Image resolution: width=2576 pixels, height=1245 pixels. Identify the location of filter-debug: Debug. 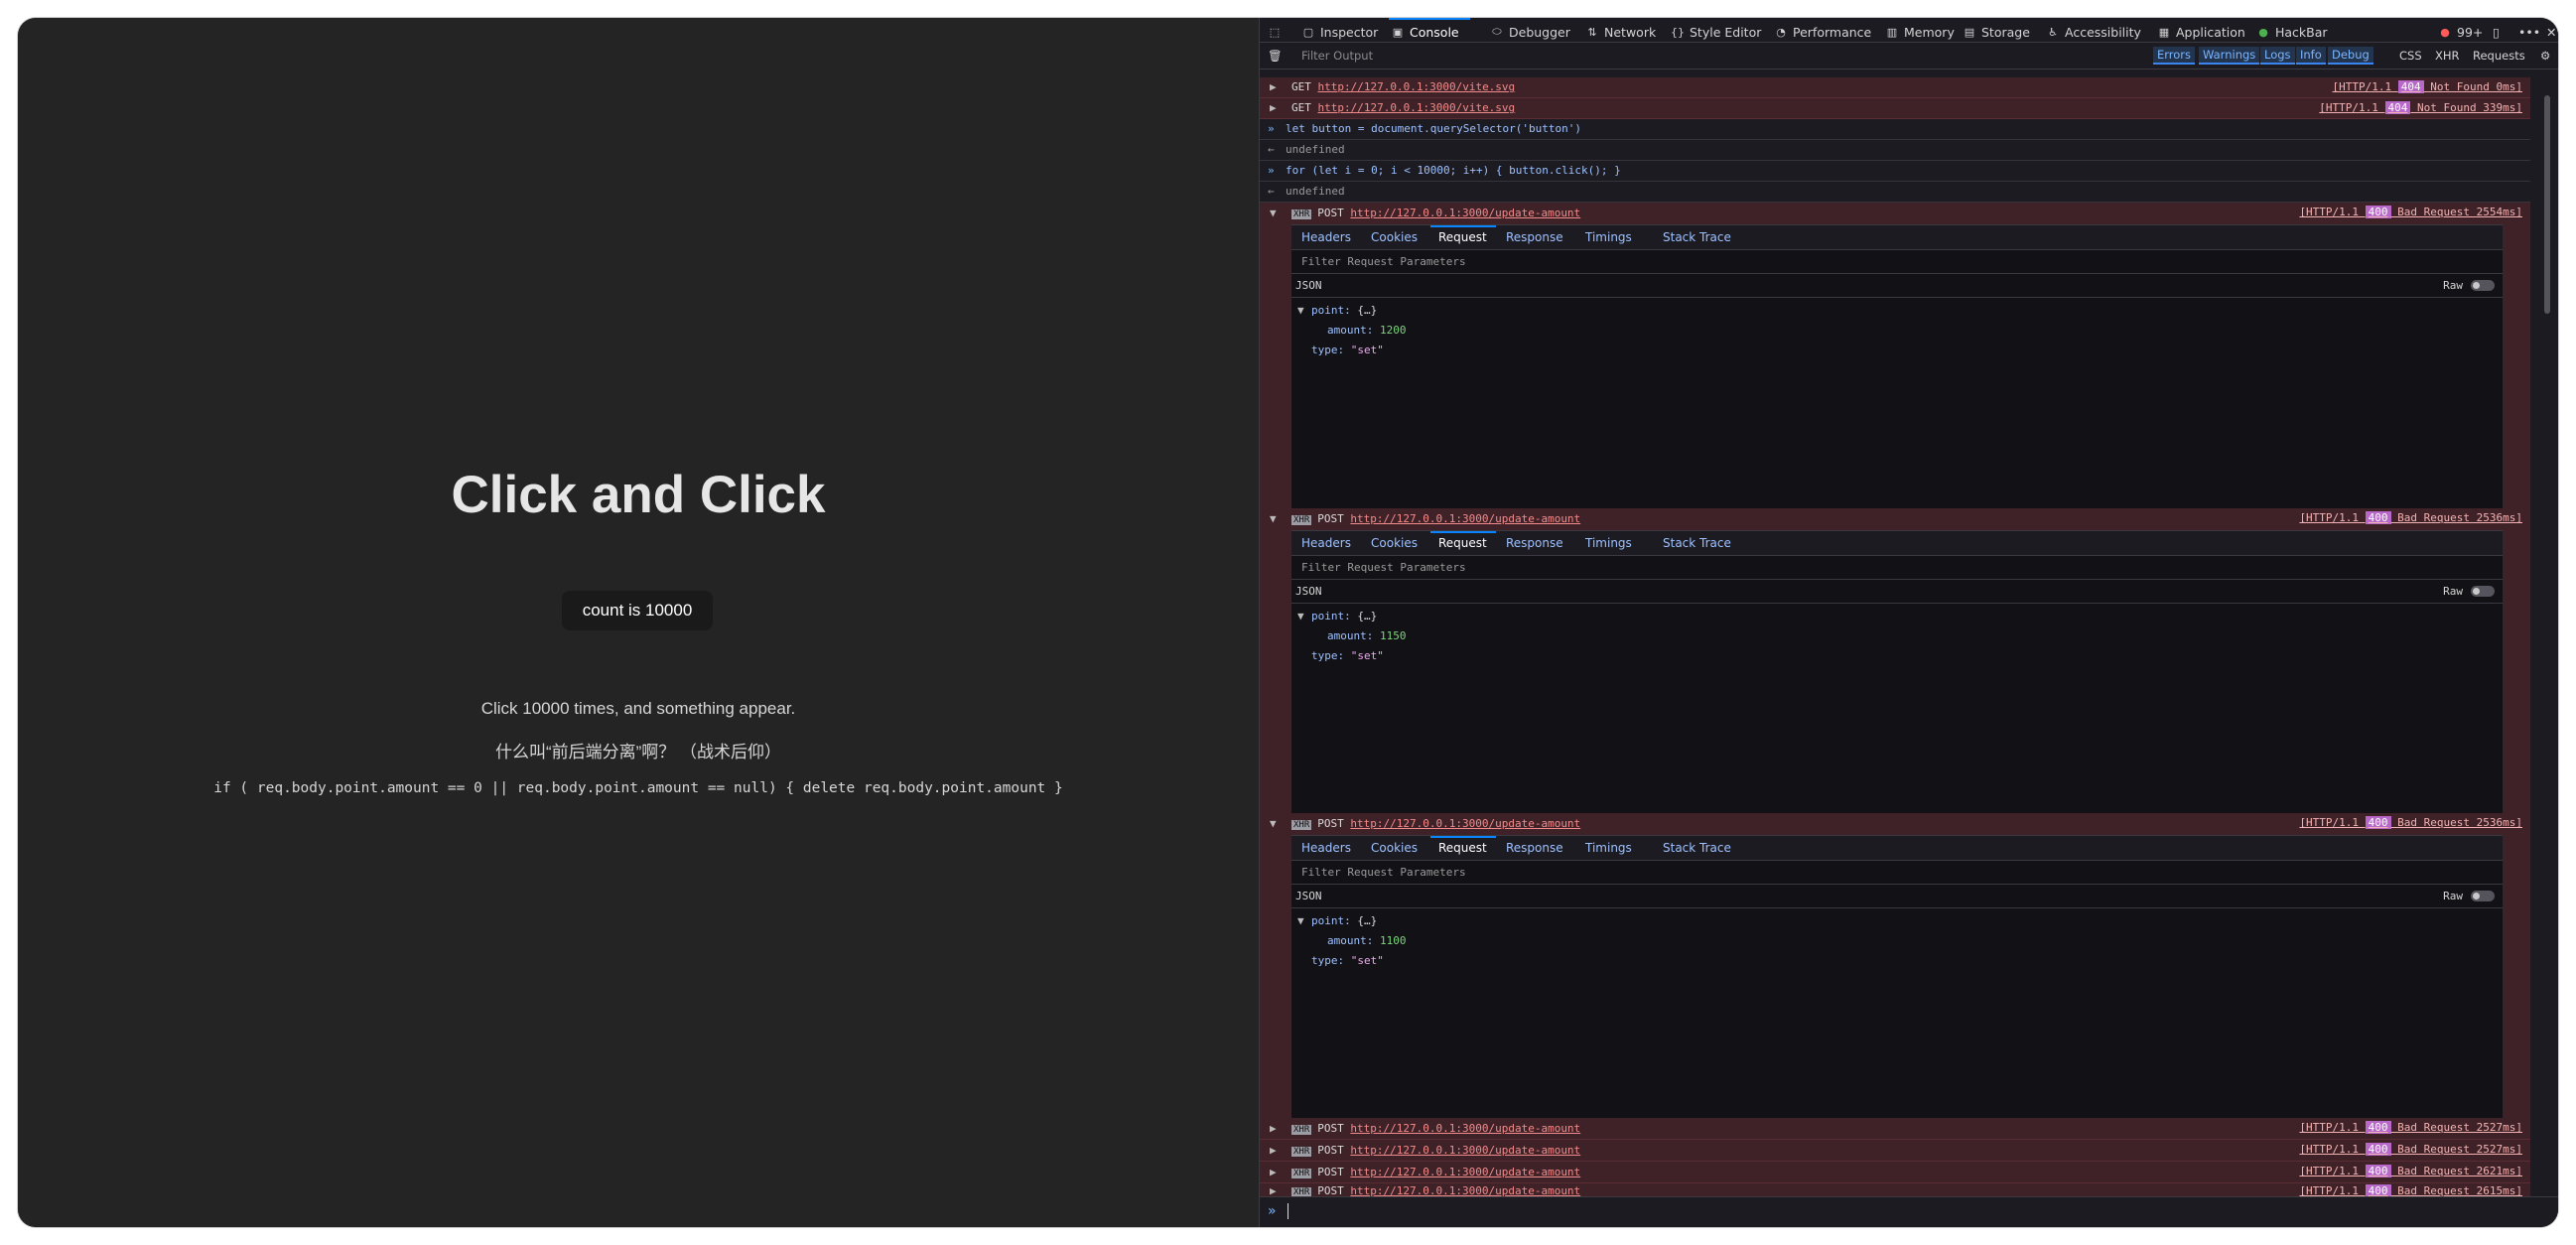
(2350, 56).